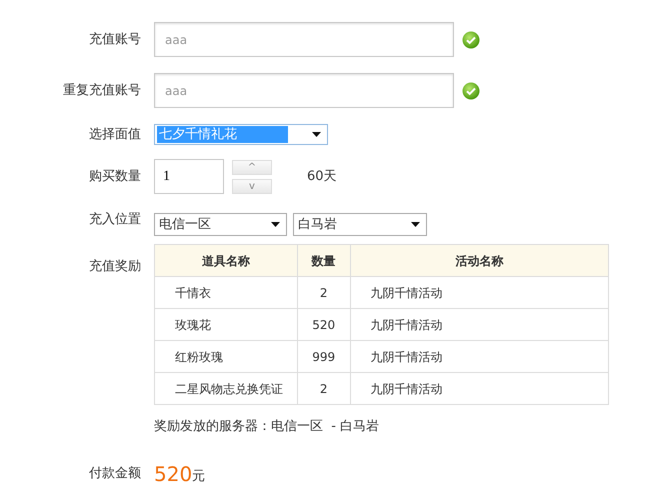  Describe the element at coordinates (114, 135) in the screenshot. I see `field-label: 选择面值` at that location.